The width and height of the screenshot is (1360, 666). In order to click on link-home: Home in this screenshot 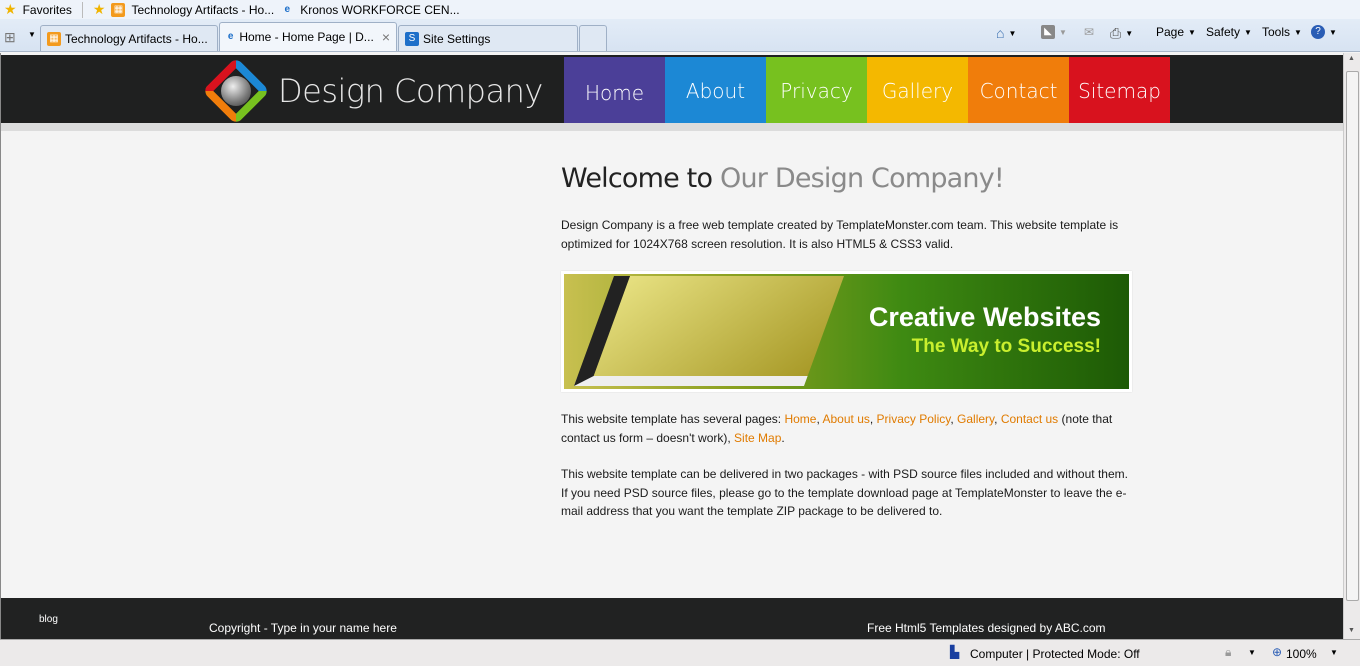, I will do `click(800, 419)`.